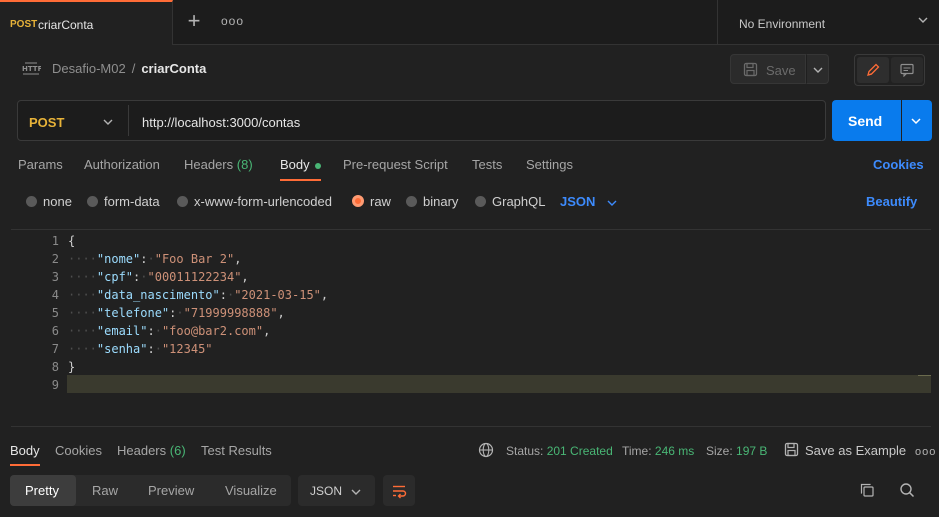 Image resolution: width=939 pixels, height=517 pixels. I want to click on body-mode-binary: binary, so click(432, 201).